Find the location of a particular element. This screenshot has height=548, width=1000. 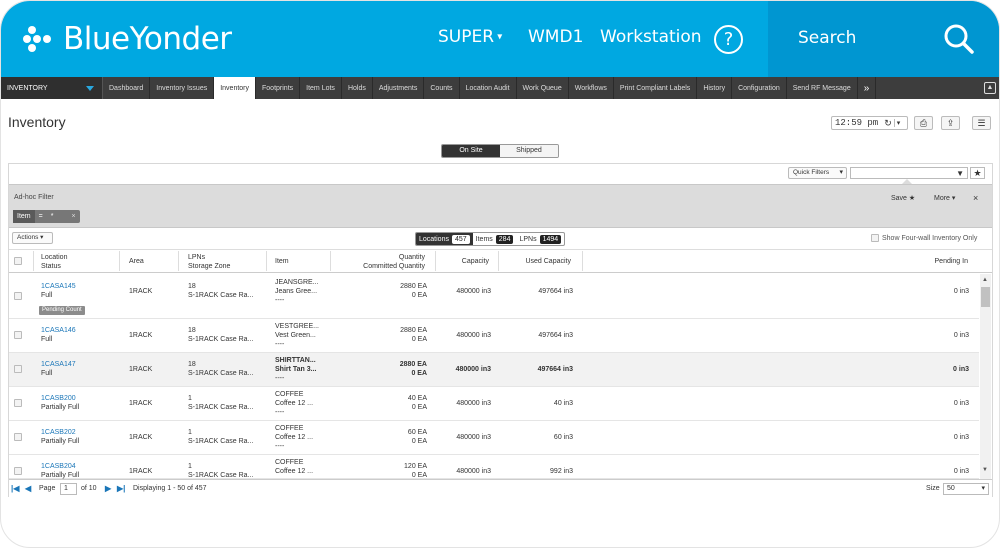

remove-filter-icon: × is located at coordinates (73, 216).